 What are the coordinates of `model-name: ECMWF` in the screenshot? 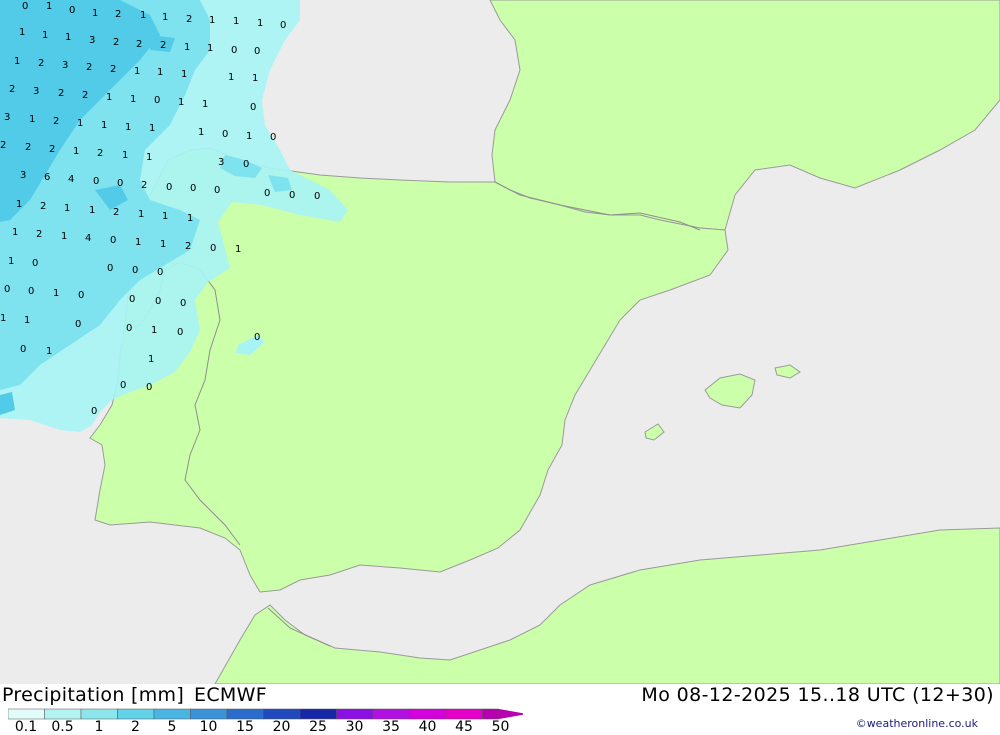 It's located at (230, 695).